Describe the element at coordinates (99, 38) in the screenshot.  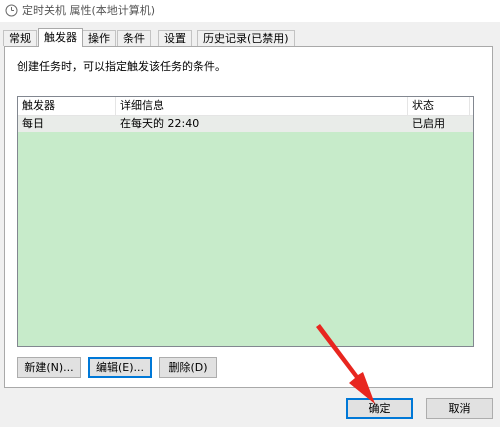
I see `tab-actions: 操作` at that location.